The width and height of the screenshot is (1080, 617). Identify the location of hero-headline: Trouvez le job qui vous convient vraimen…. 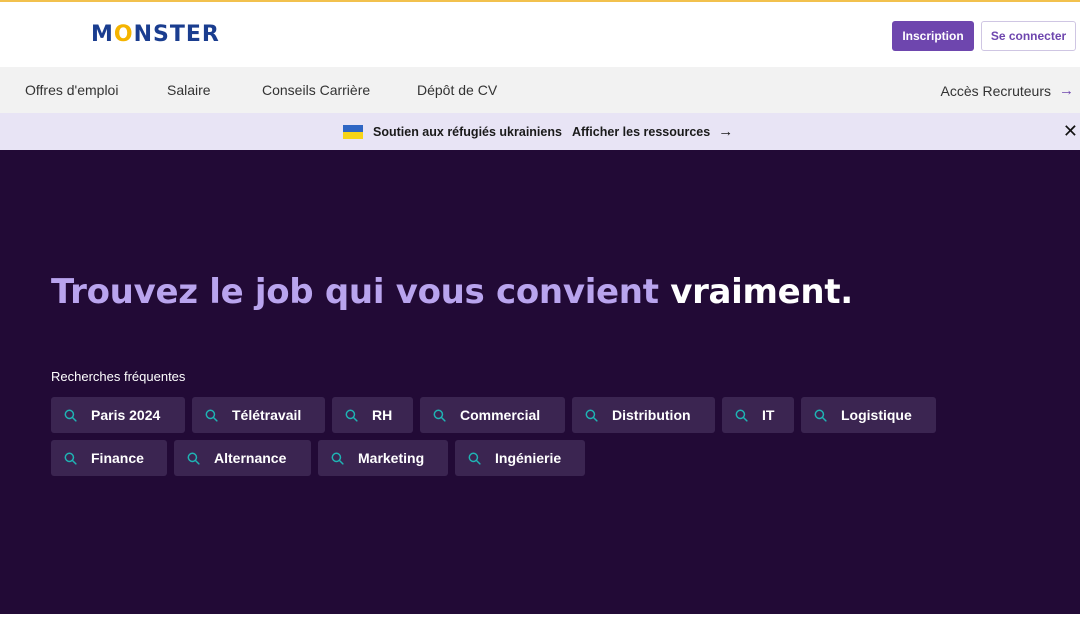
(452, 292).